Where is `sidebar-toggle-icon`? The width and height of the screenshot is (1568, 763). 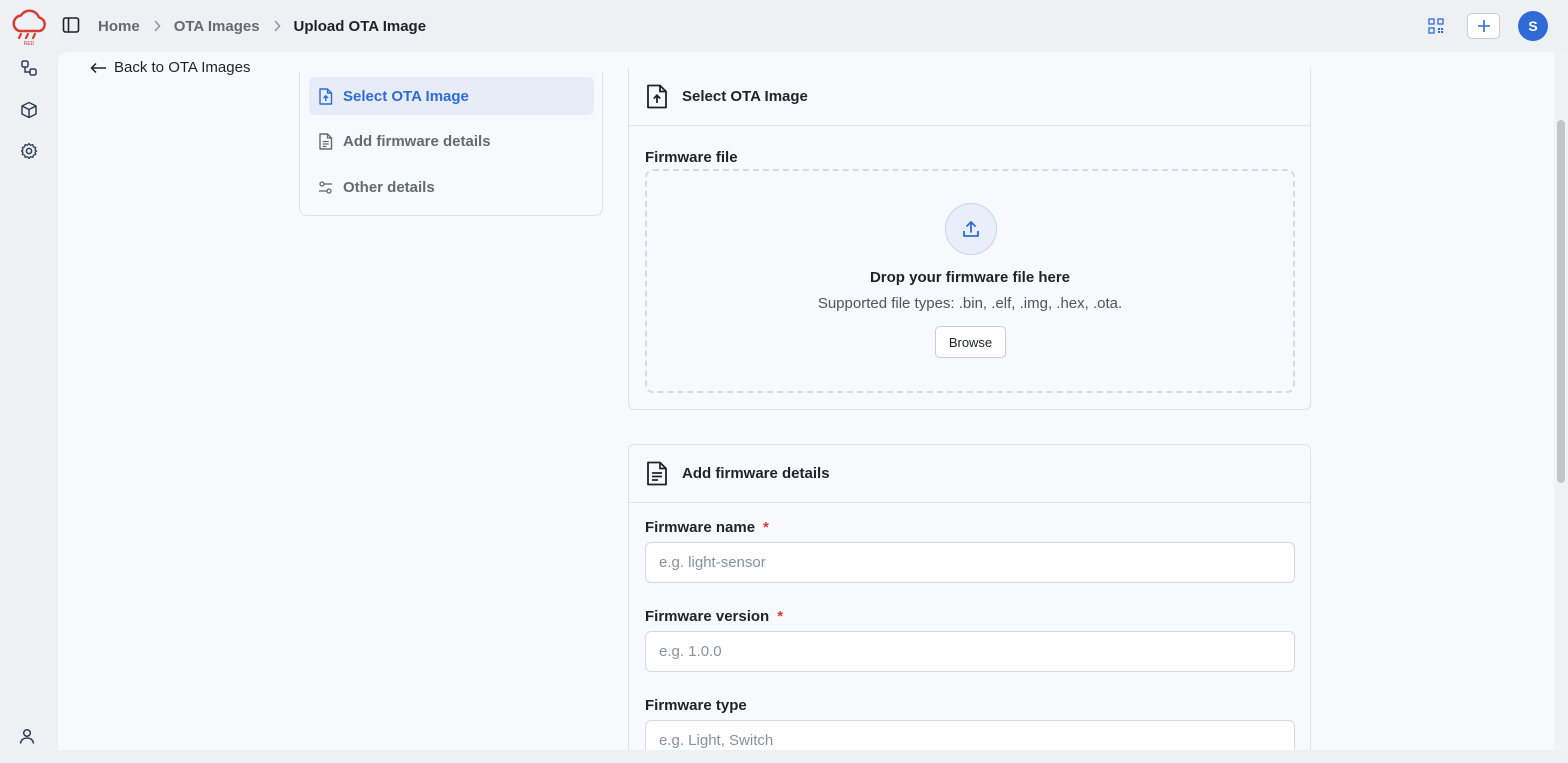
sidebar-toggle-icon is located at coordinates (71, 25).